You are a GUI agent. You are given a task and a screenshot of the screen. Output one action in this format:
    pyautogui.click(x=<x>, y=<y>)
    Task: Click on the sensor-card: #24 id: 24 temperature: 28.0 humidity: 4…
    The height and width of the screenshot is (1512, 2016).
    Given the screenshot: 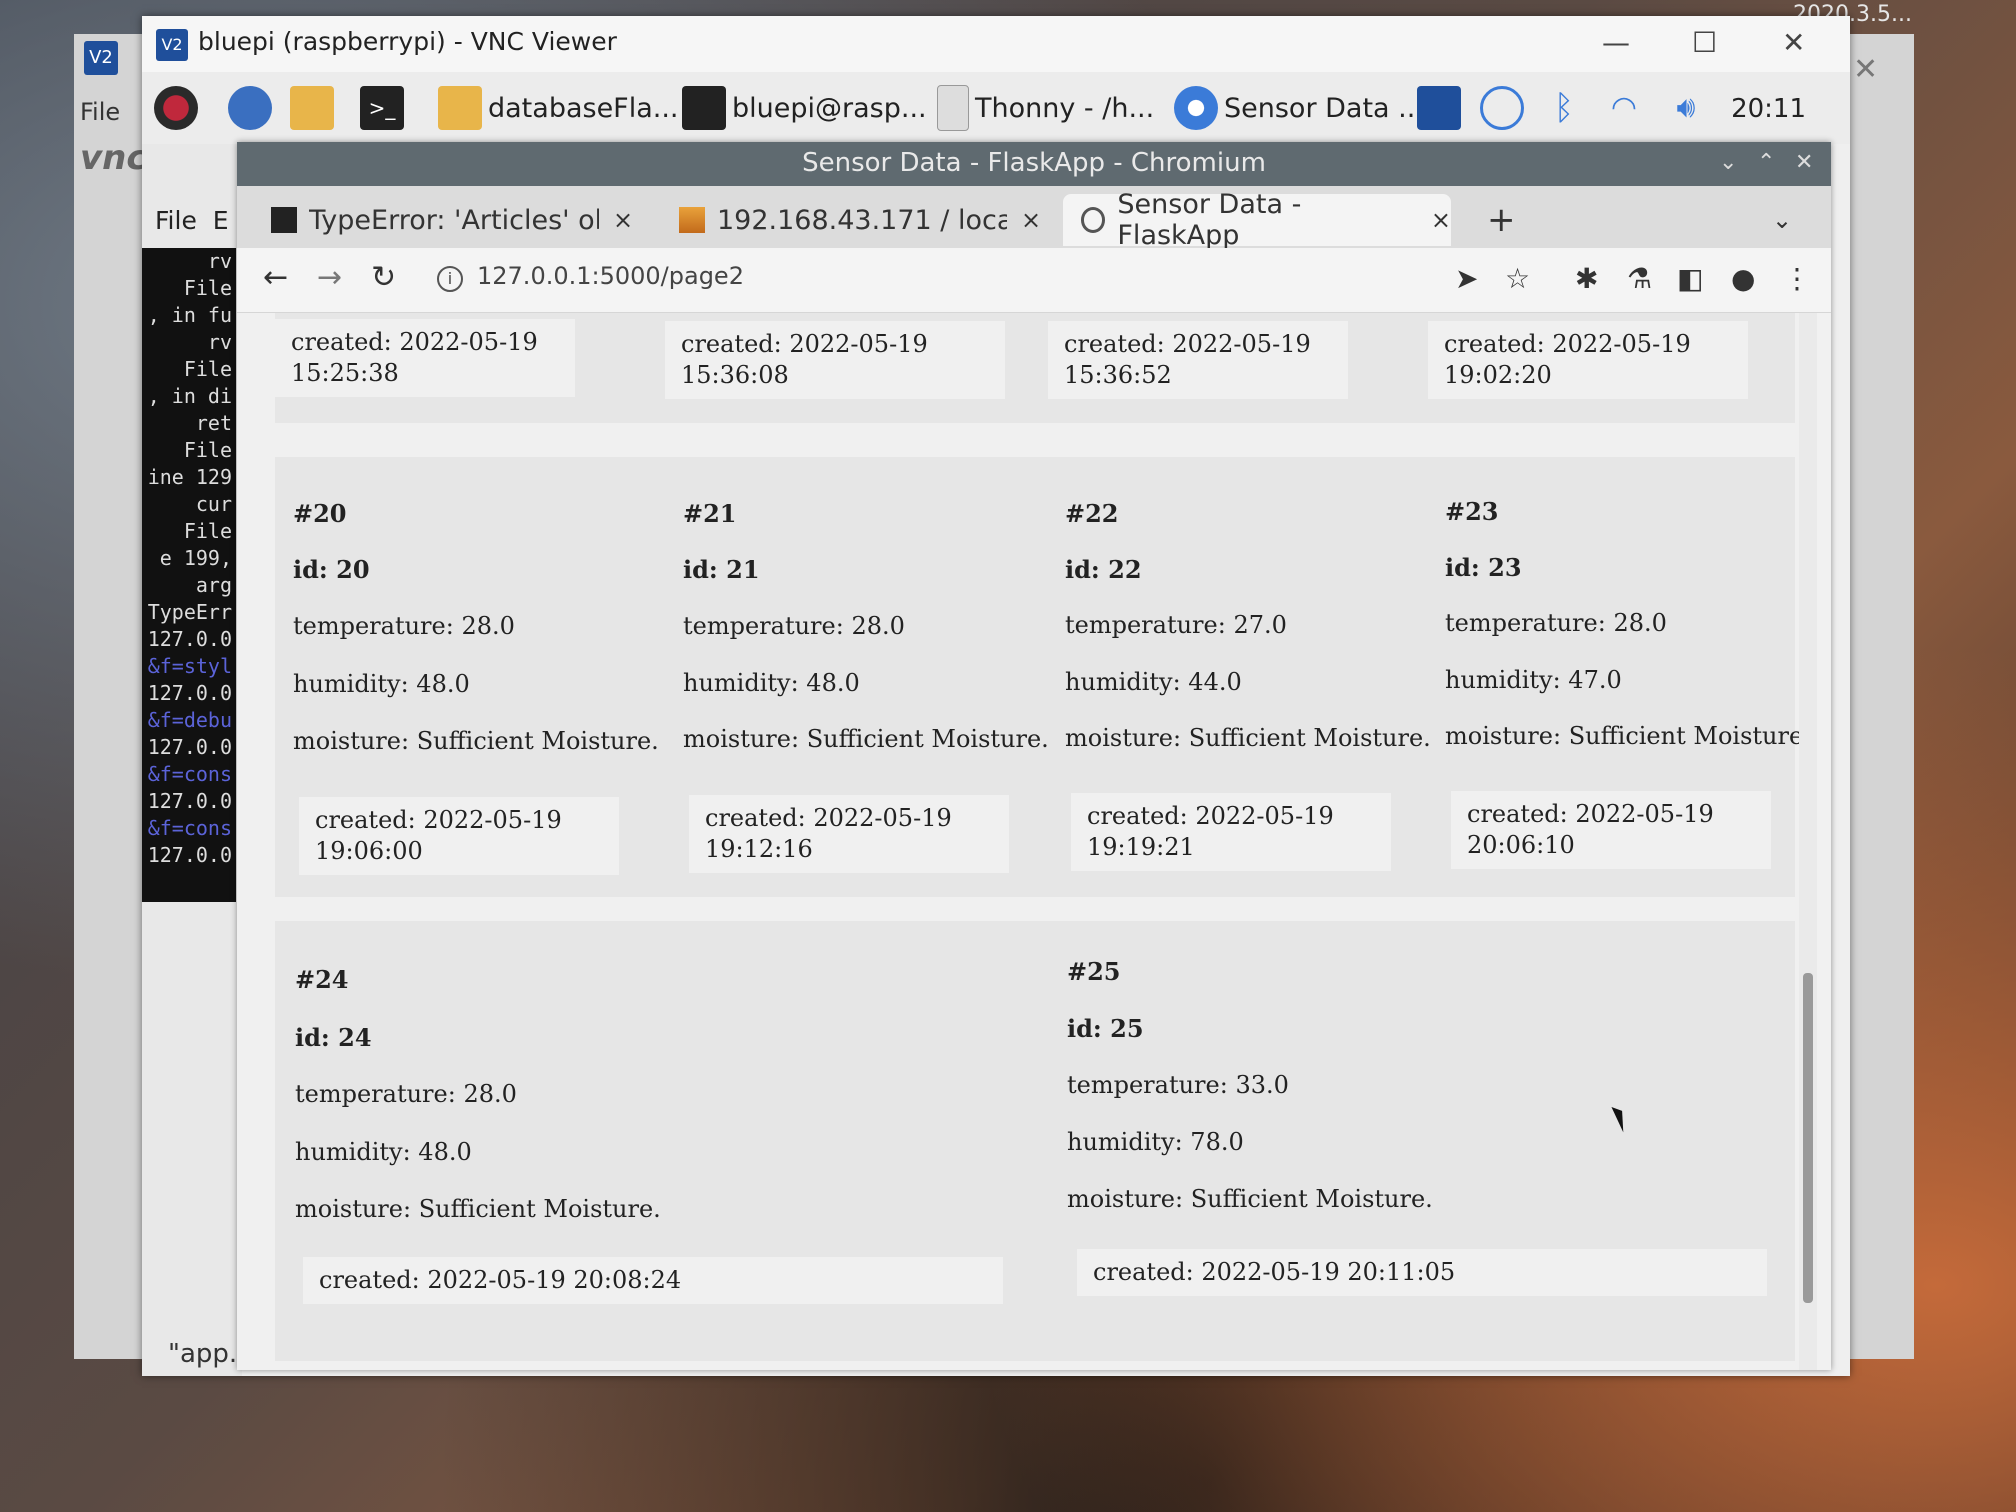 What is the action you would take?
    pyautogui.click(x=675, y=1141)
    